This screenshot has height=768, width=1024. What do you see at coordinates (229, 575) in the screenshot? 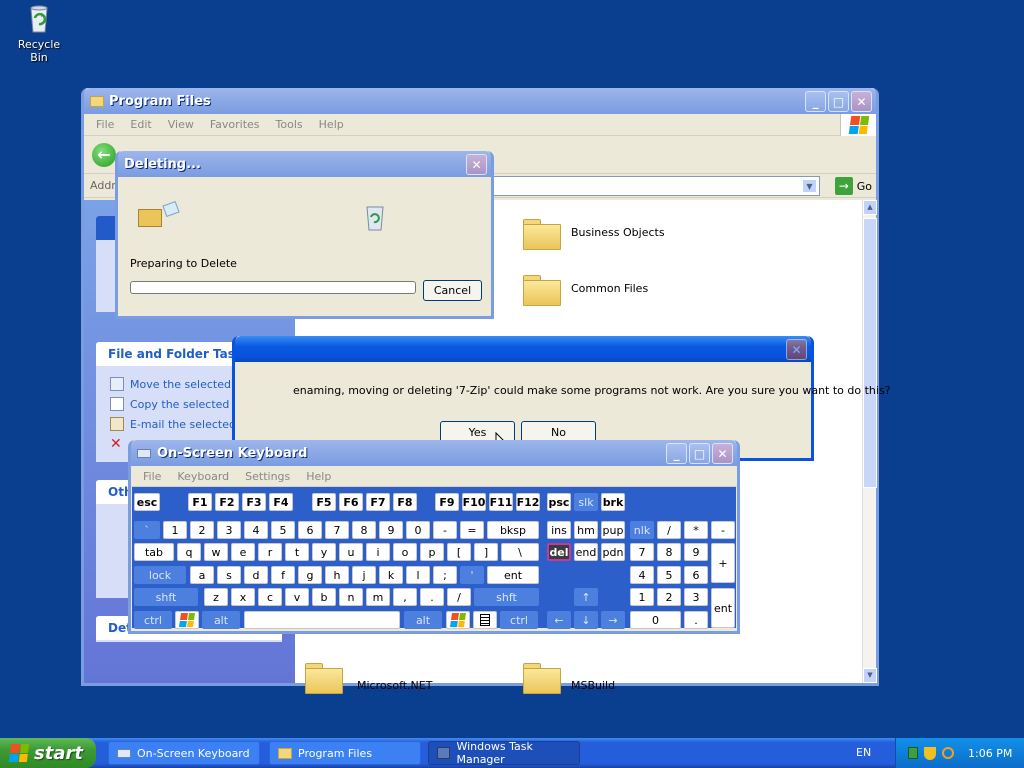
I see `key-s: s` at bounding box center [229, 575].